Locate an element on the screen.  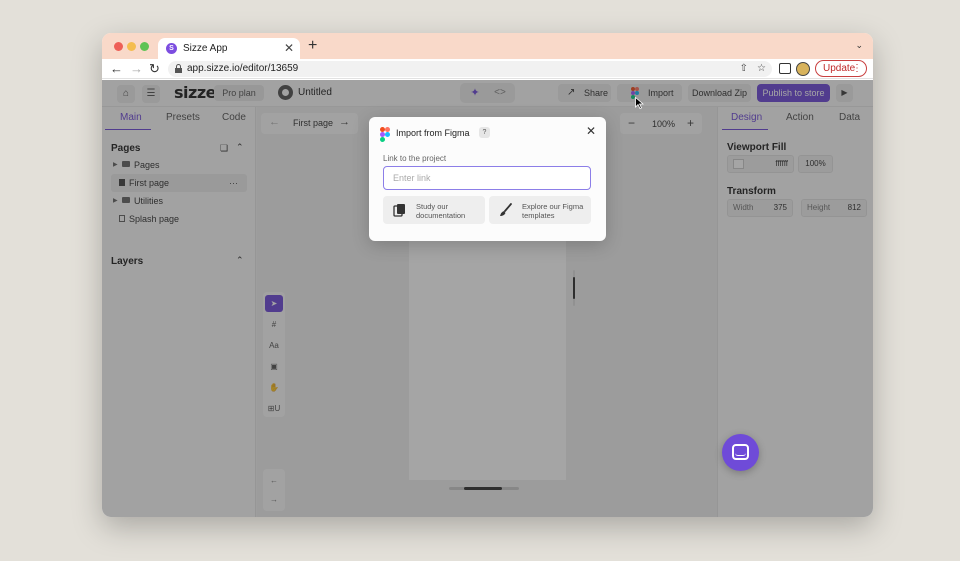
forward-icon: → is located at coordinates (136, 69).